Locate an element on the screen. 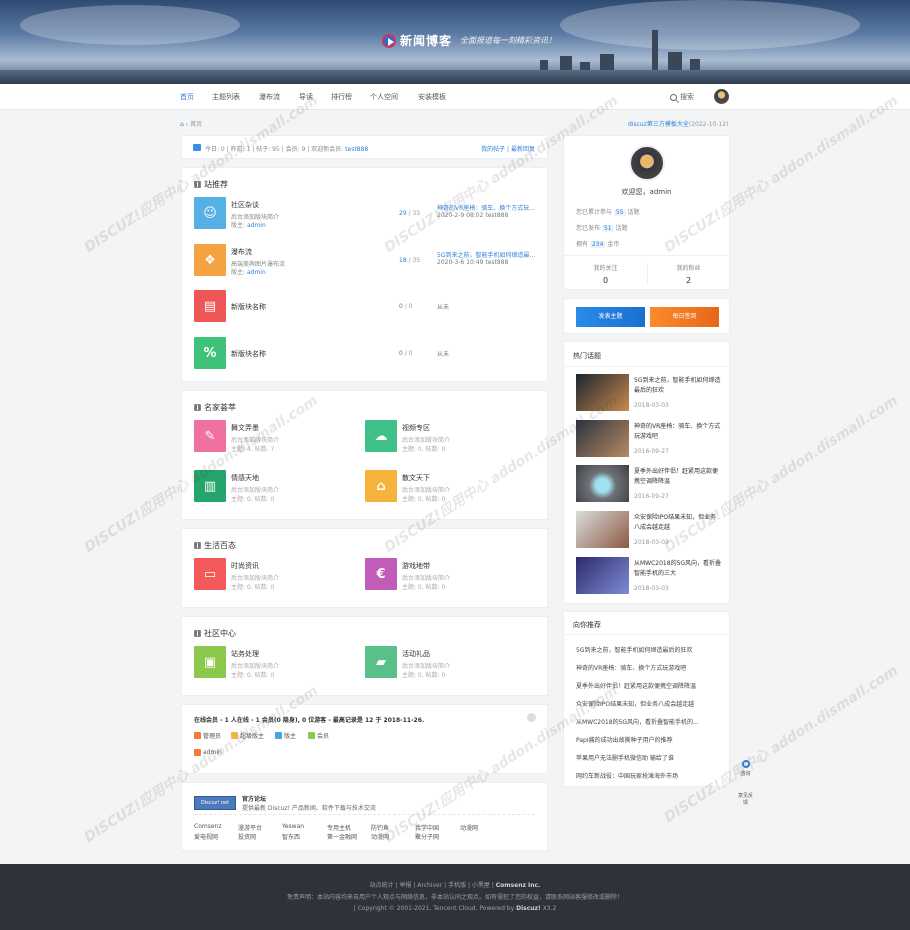 This screenshot has width=910, height=930. nav-guide: 导读 is located at coordinates (306, 97).